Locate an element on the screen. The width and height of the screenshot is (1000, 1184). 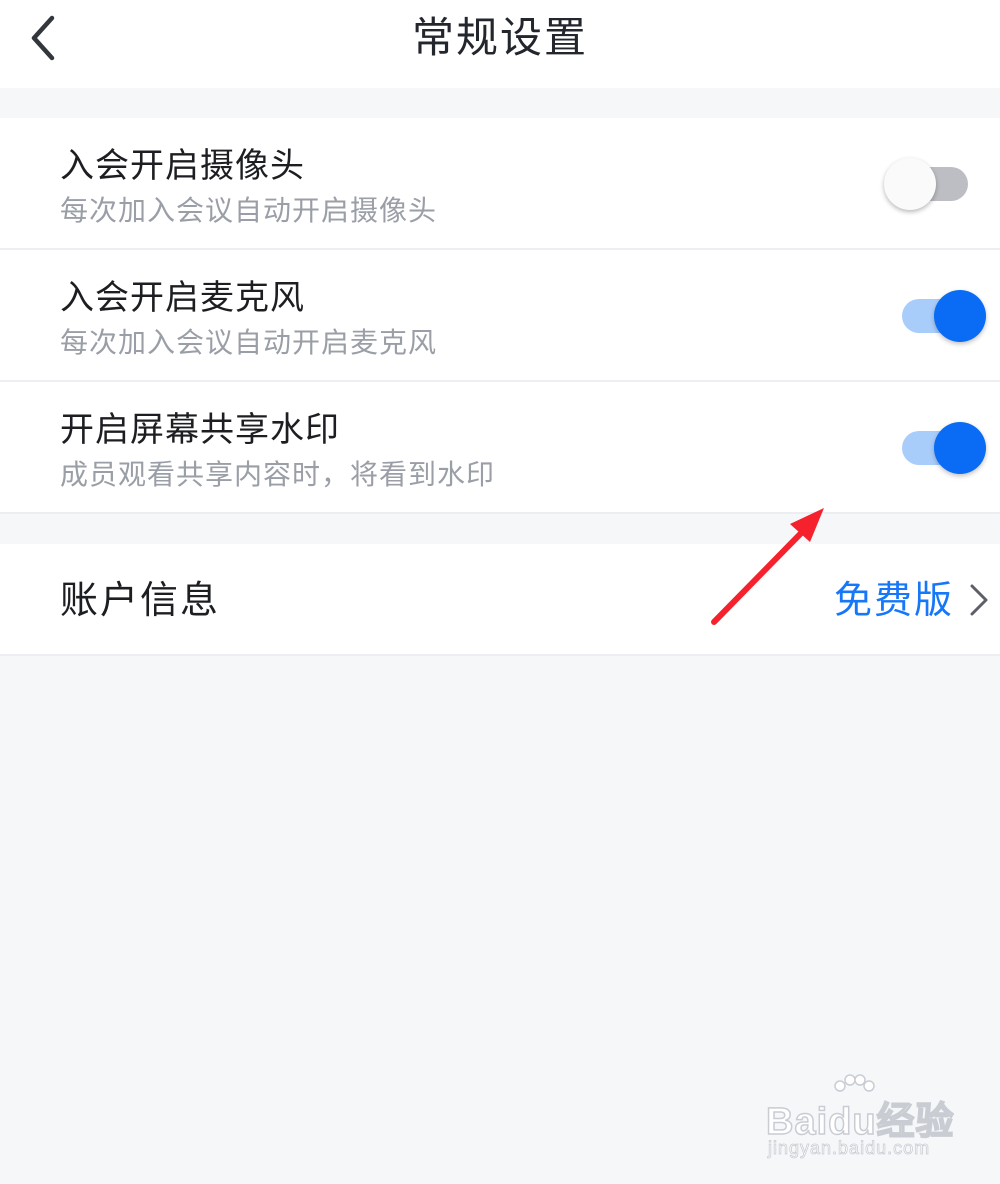
account-info-row: 账户信息 免费版 is located at coordinates (500, 600).